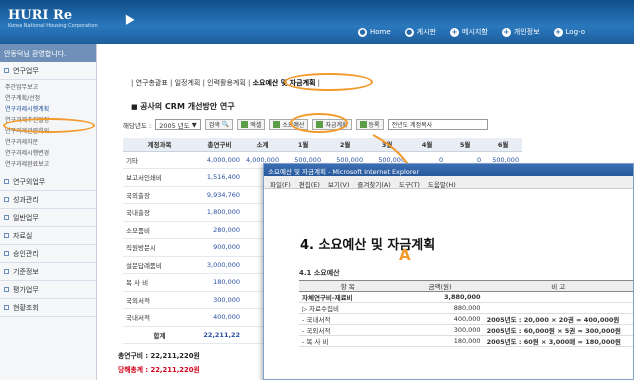 Image resolution: width=634 pixels, height=380 pixels. What do you see at coordinates (338, 184) in the screenshot?
I see `popup-menu-item: 보기(V)` at bounding box center [338, 184].